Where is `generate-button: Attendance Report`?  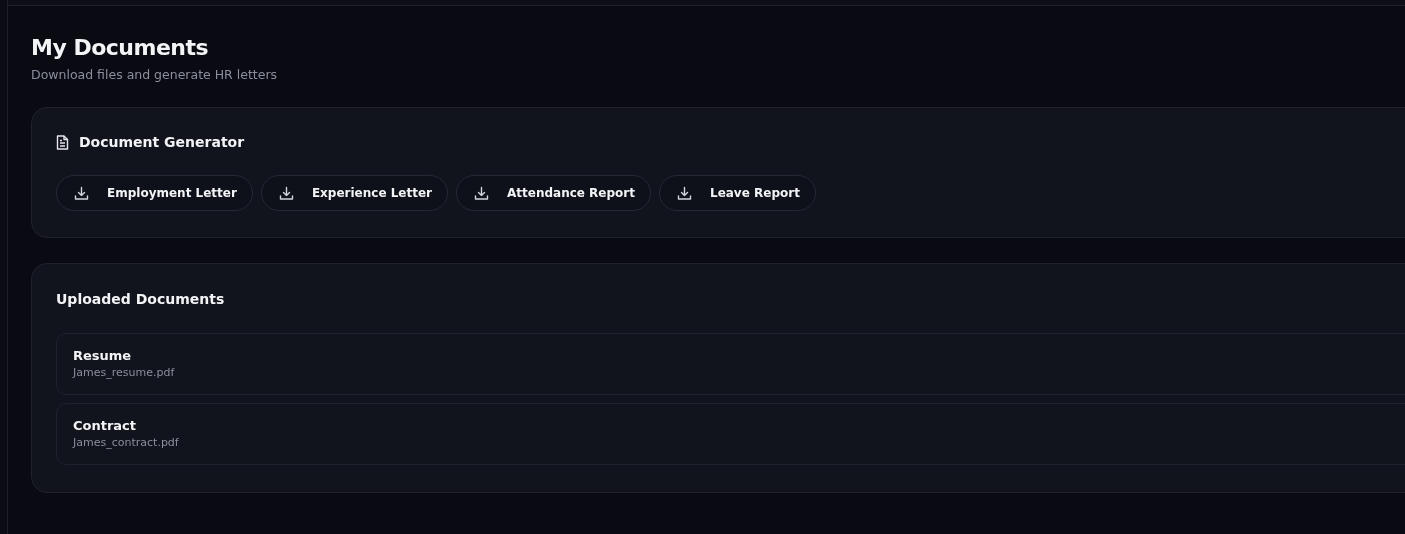
generate-button: Attendance Report is located at coordinates (553, 193).